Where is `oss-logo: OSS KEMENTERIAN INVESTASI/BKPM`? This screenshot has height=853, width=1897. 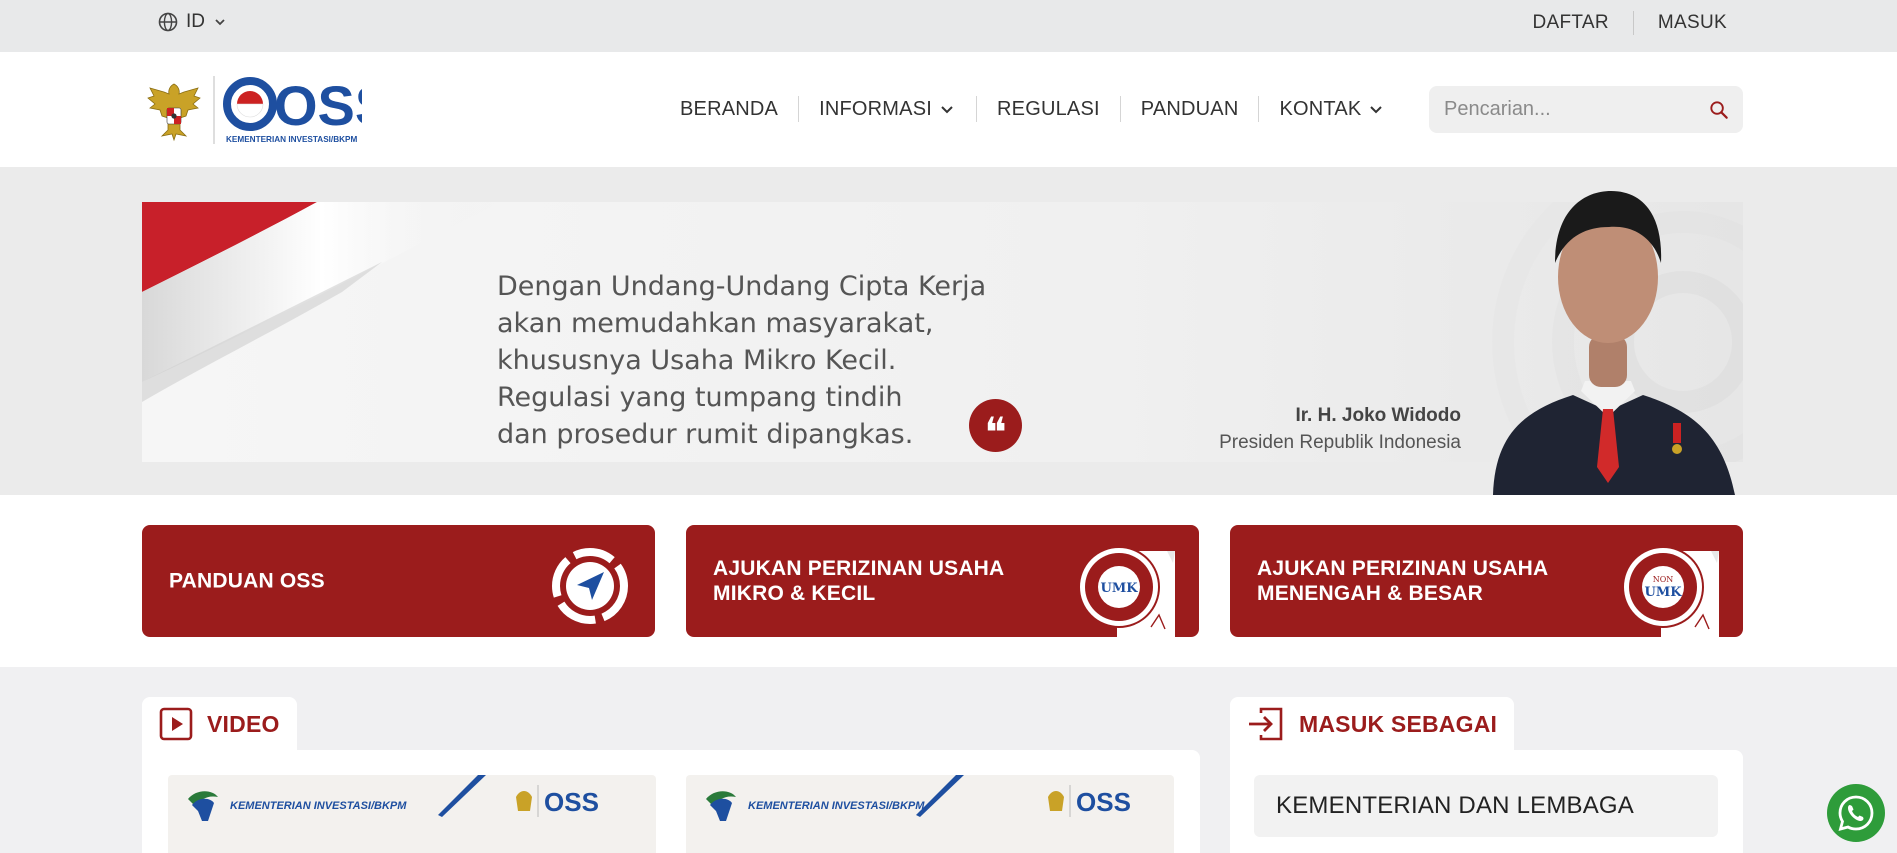
oss-logo: OSS KEMENTERIAN INVESTASI/BKPM is located at coordinates (252, 111).